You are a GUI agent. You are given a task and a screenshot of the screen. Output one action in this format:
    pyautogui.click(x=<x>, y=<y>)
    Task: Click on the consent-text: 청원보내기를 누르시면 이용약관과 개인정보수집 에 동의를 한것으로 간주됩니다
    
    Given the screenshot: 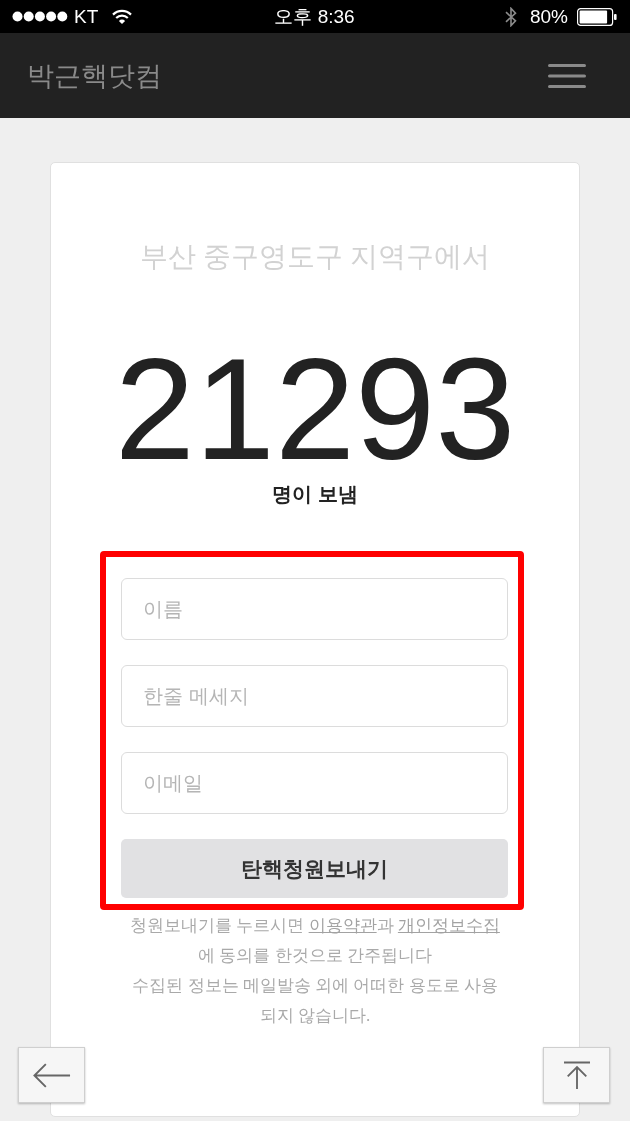 What is the action you would take?
    pyautogui.click(x=315, y=941)
    